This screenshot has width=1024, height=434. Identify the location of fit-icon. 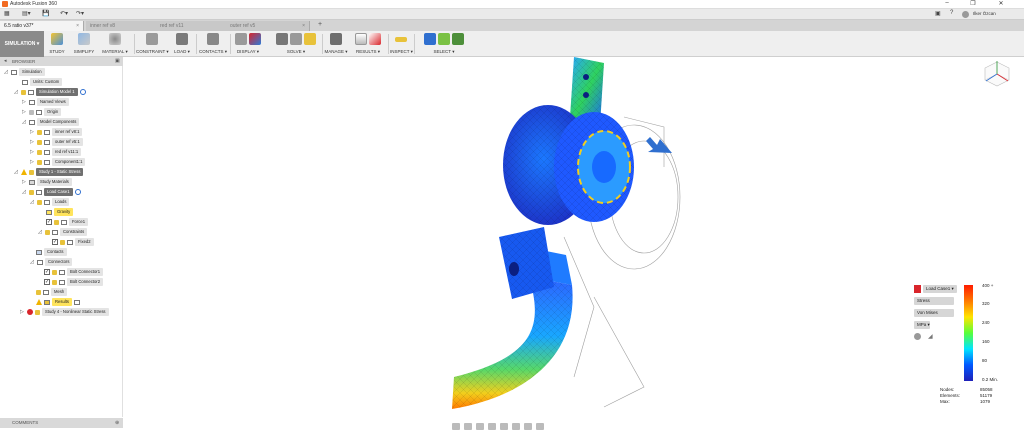
(504, 426).